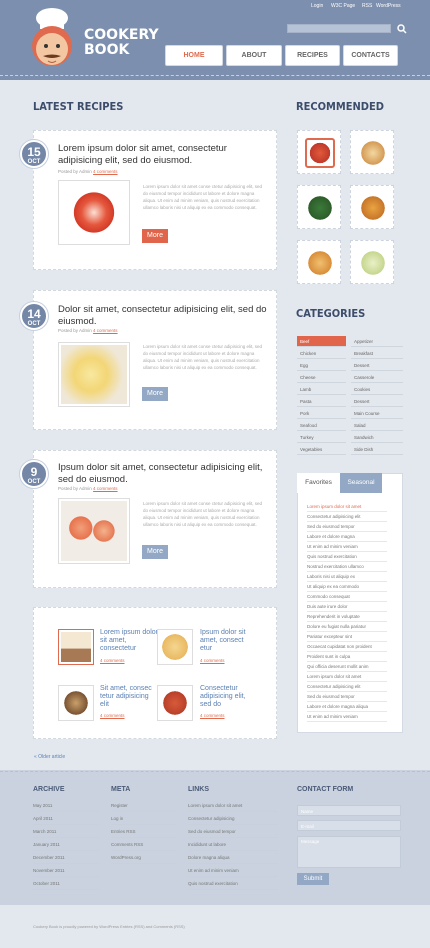  What do you see at coordinates (233, 845) in the screenshot?
I see `footer-link: Incididunt ut labore` at bounding box center [233, 845].